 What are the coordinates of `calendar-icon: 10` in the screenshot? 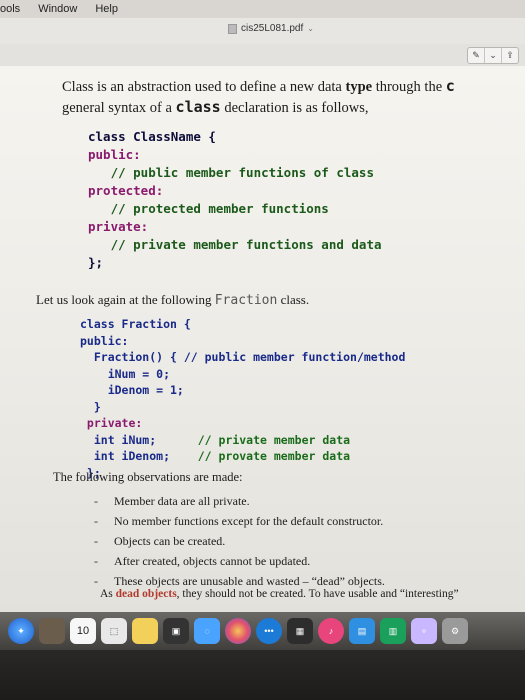 It's located at (83, 631).